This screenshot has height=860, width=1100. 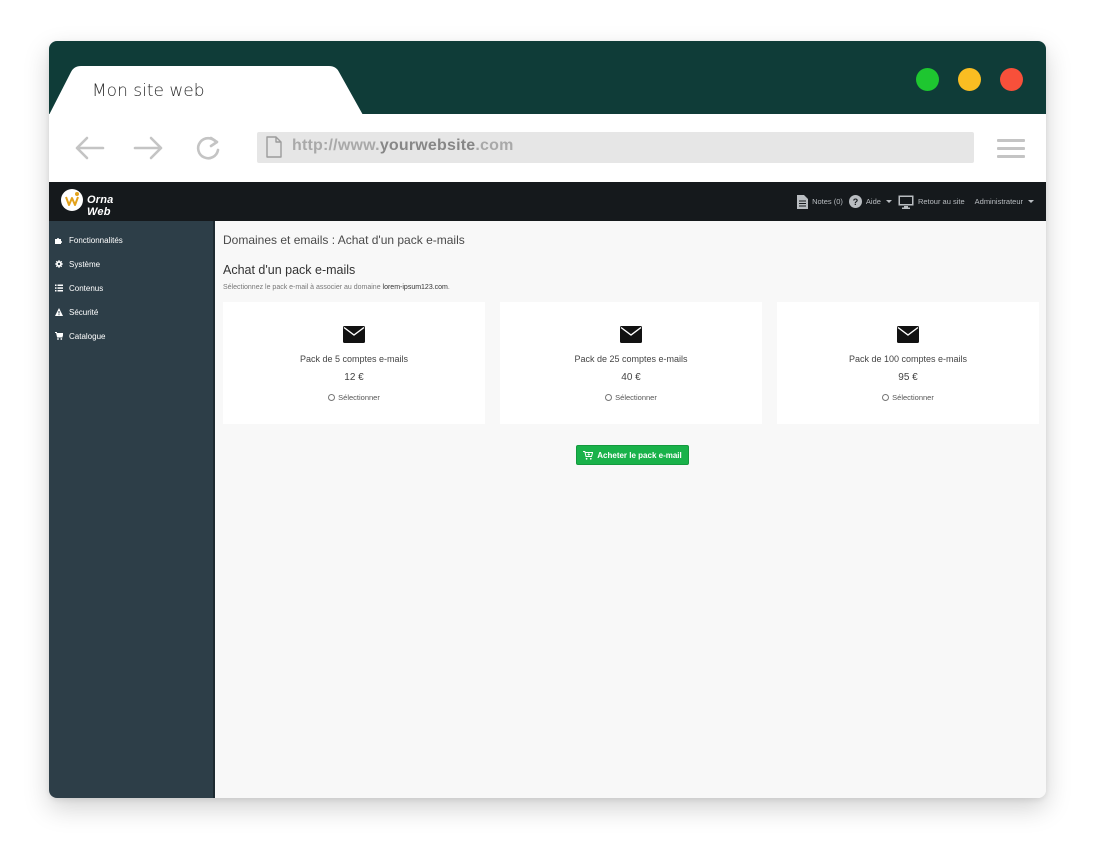 What do you see at coordinates (76, 312) in the screenshot?
I see `sidebar-item-securite: Sécurité` at bounding box center [76, 312].